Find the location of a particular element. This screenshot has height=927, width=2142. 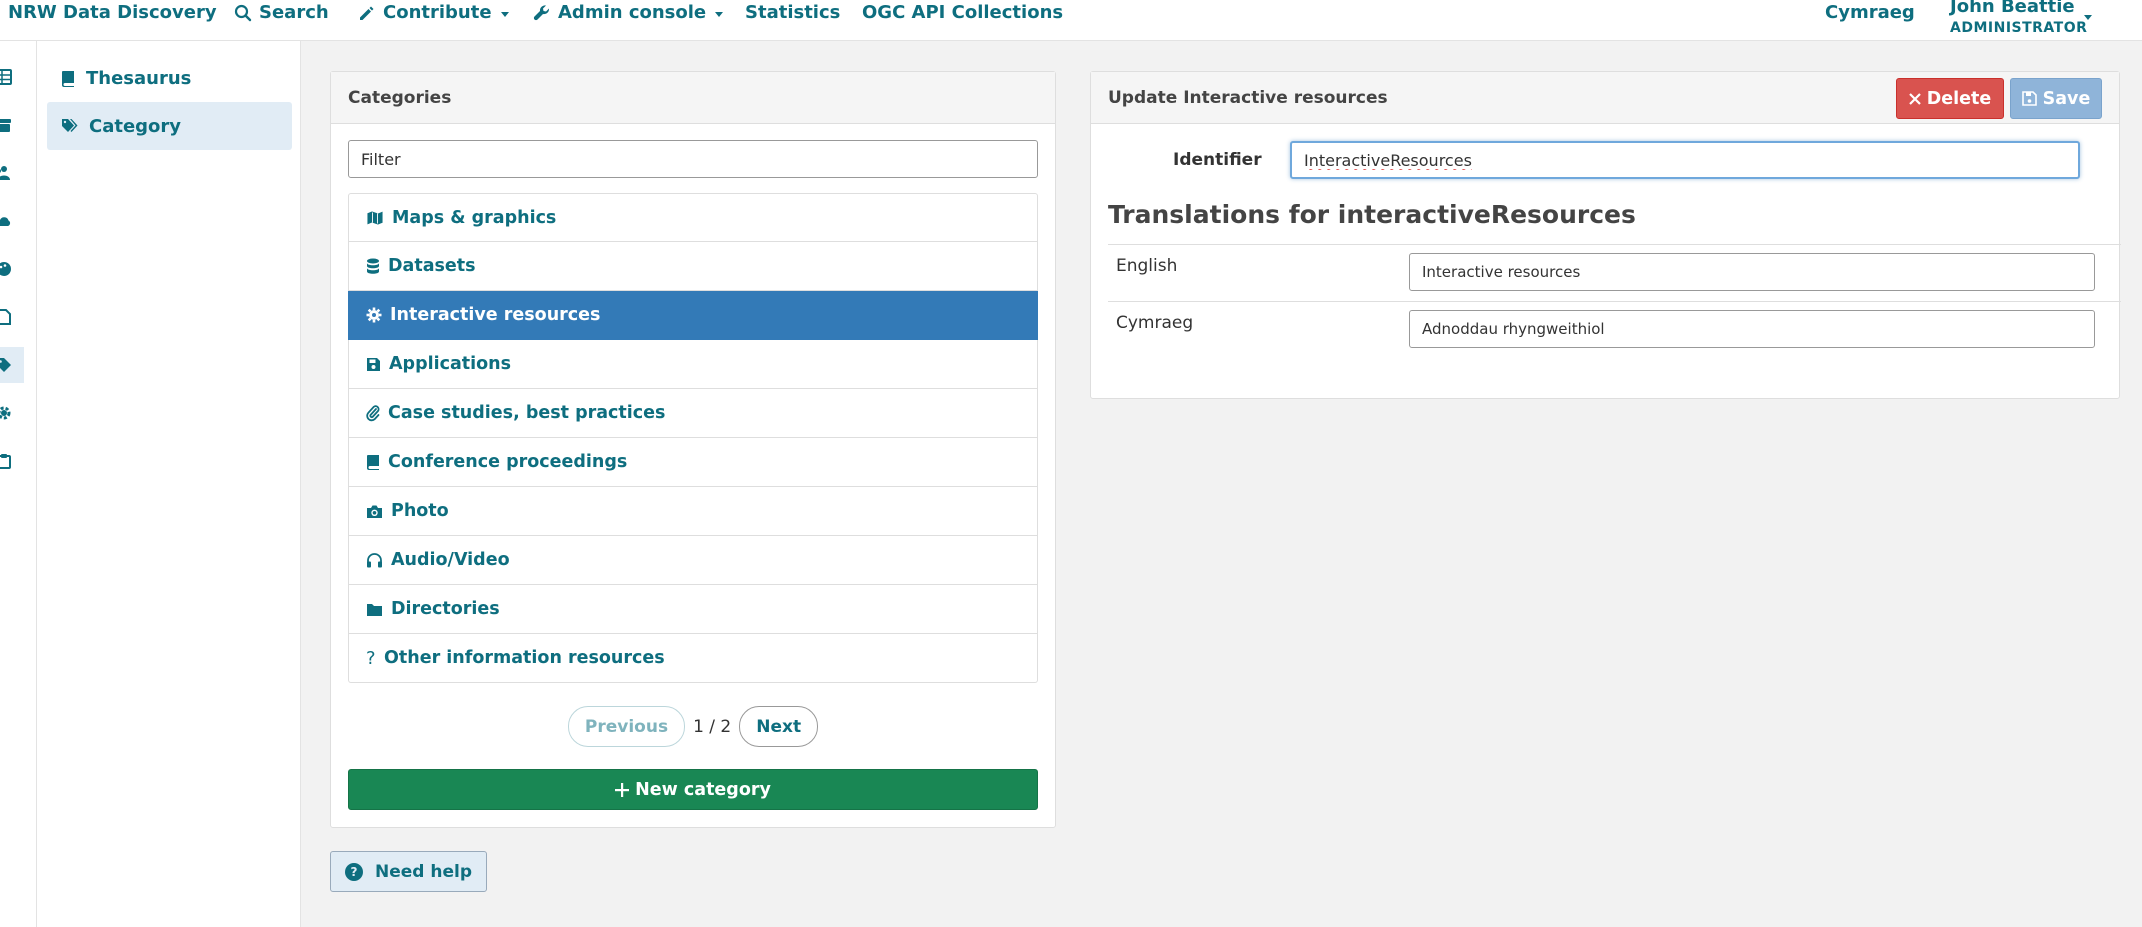

translation-cymraeg-field is located at coordinates (1752, 329).